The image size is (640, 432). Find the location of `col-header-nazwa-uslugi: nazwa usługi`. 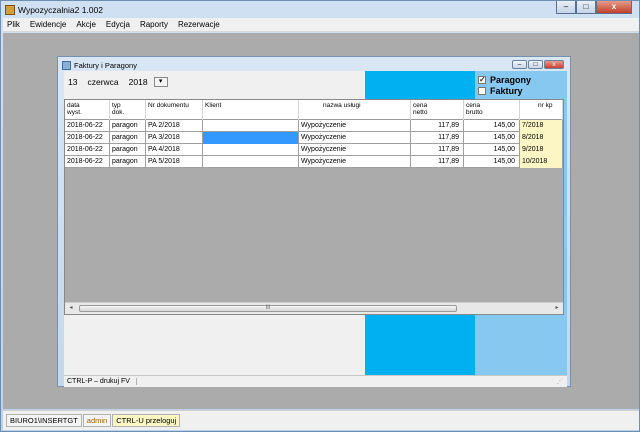

col-header-nazwa-uslugi: nazwa usługi is located at coordinates (355, 110).